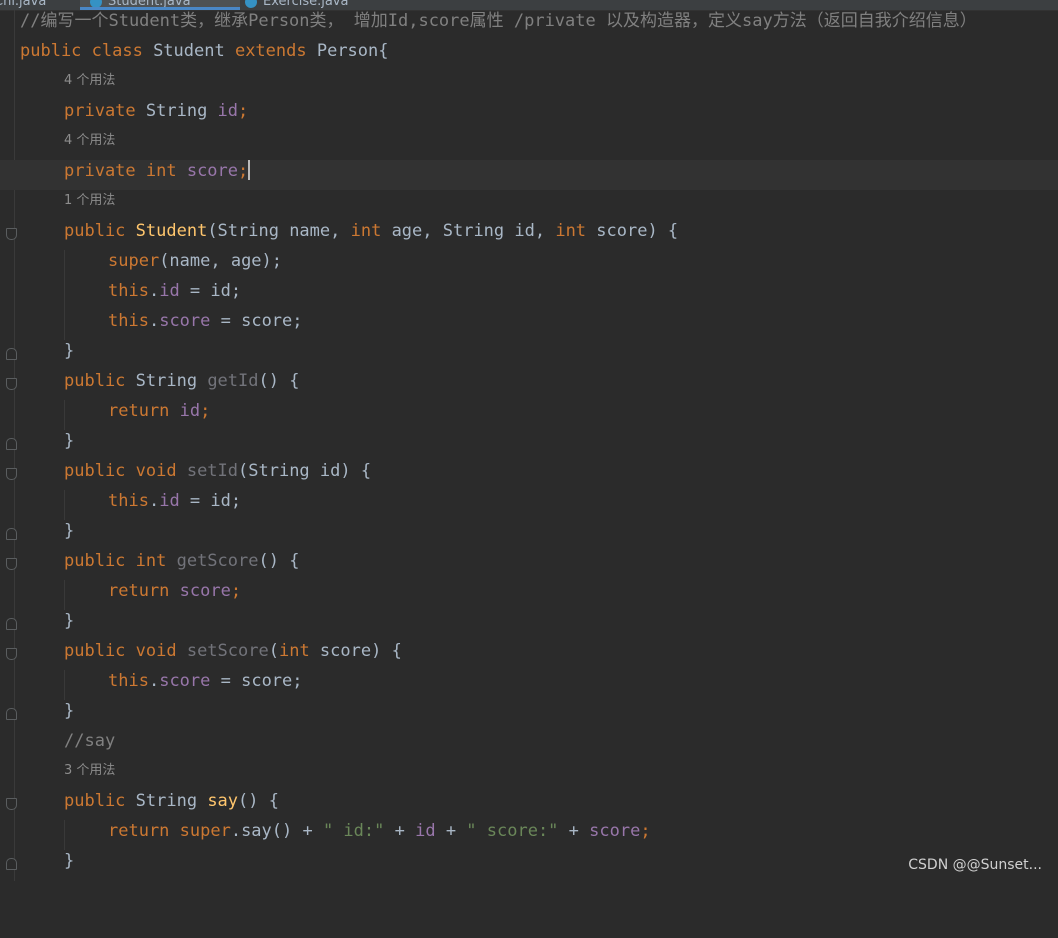 This screenshot has width=1058, height=938. I want to click on constructor-name: Student, so click(171, 231).